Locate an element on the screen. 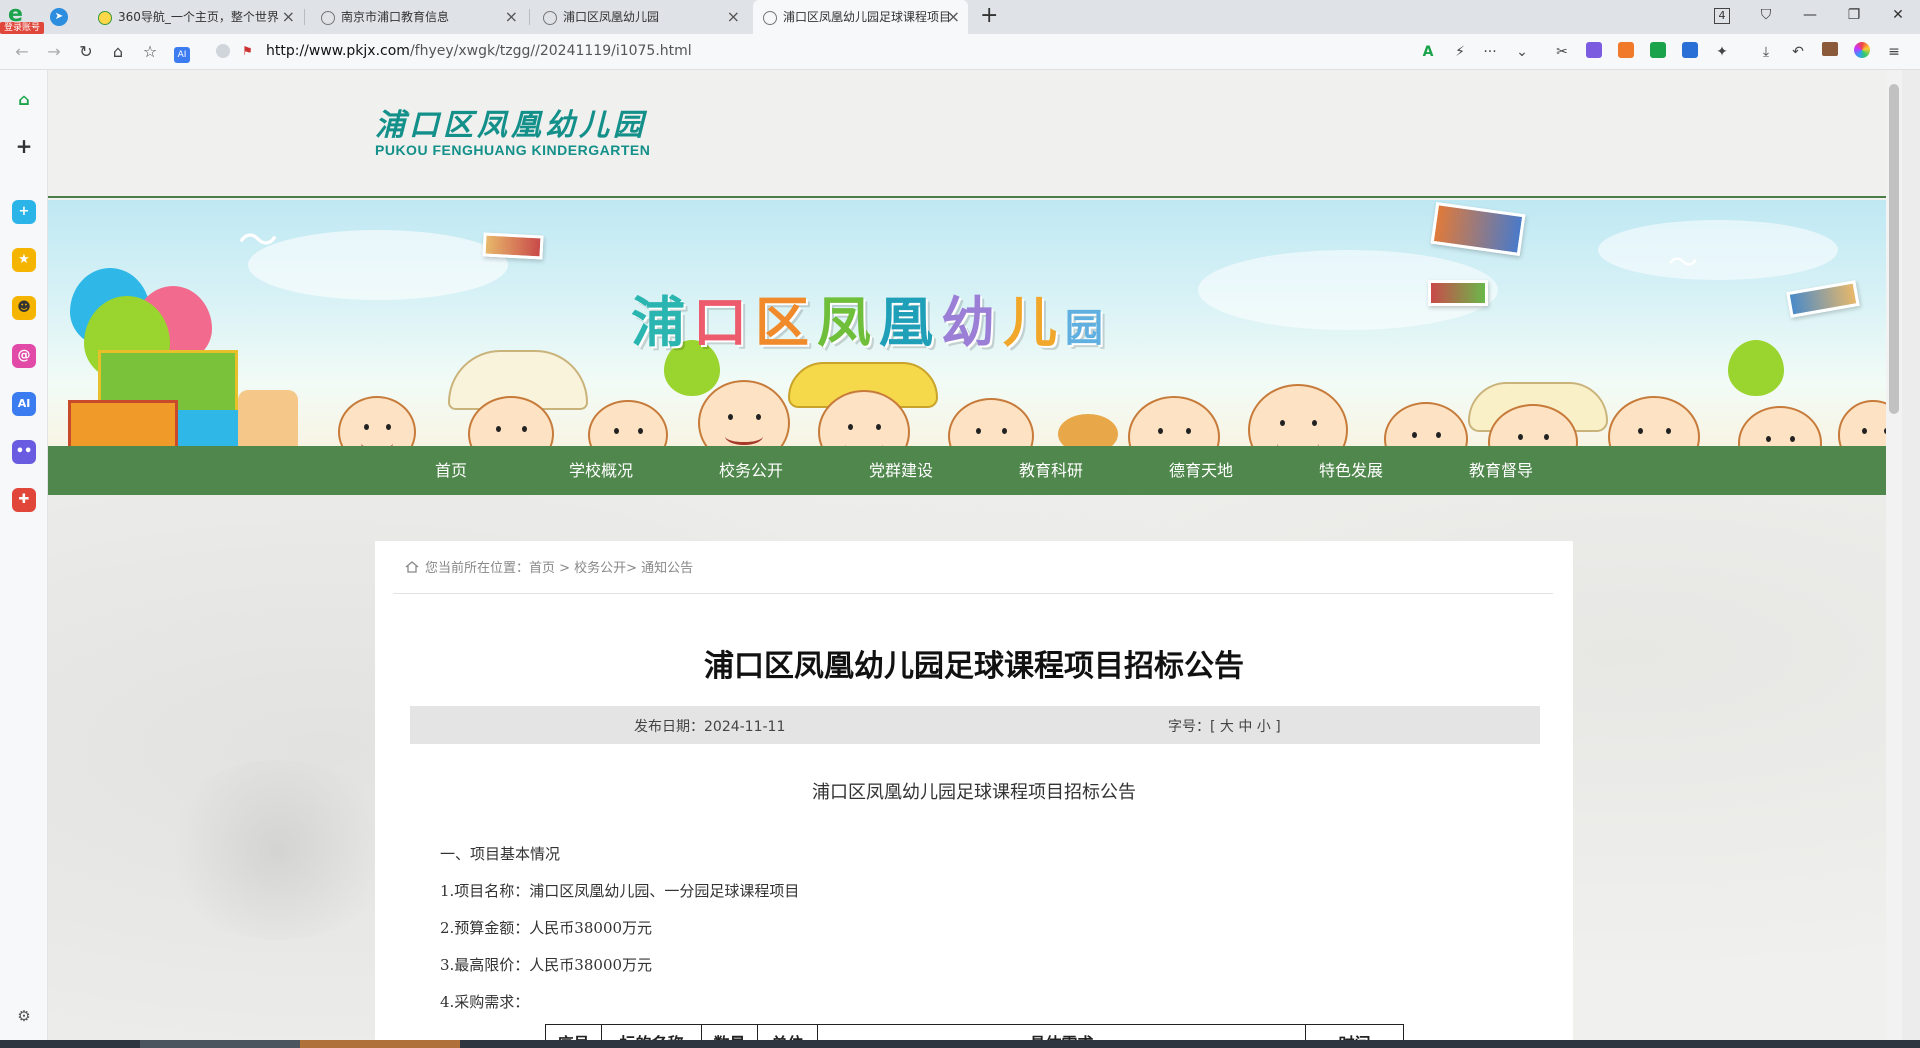  main-nav: 首页 学校概况 校务公开 党群建设 教育科研 德育天地 特色发展 教育督导 is located at coordinates (975, 470).